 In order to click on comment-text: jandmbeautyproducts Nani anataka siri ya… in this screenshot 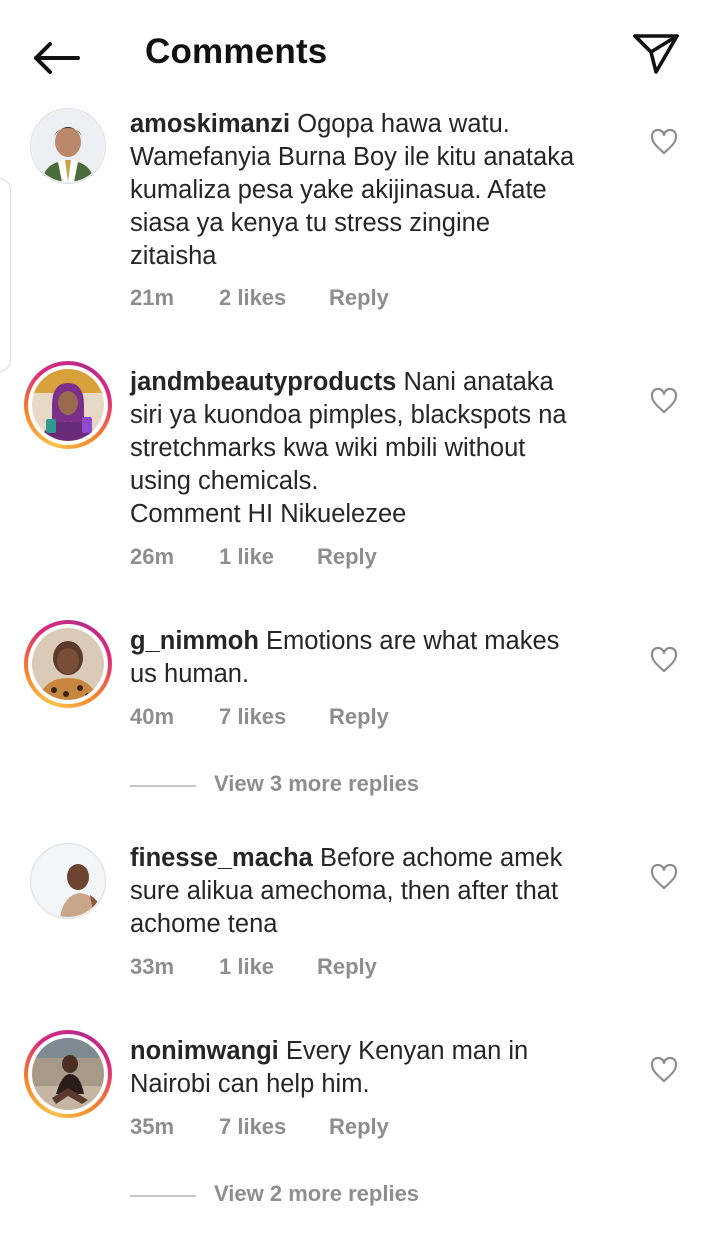, I will do `click(380, 448)`.